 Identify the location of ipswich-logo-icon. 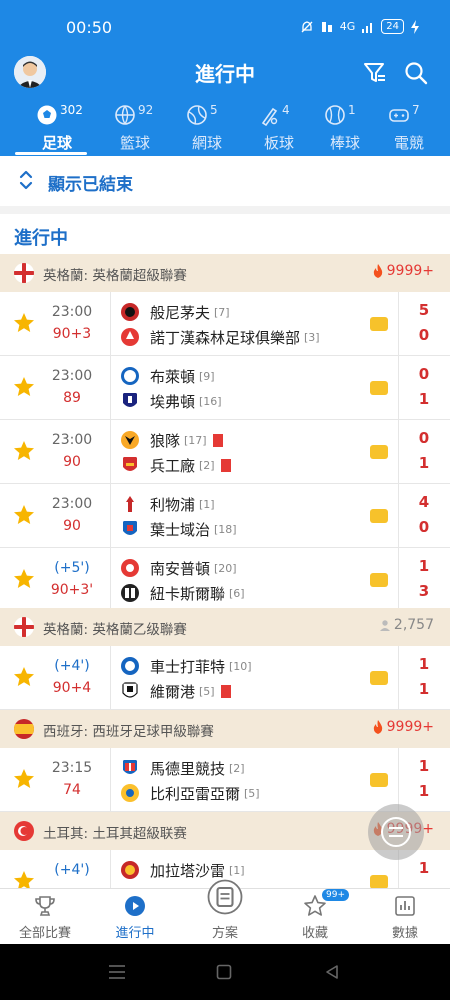
(130, 528).